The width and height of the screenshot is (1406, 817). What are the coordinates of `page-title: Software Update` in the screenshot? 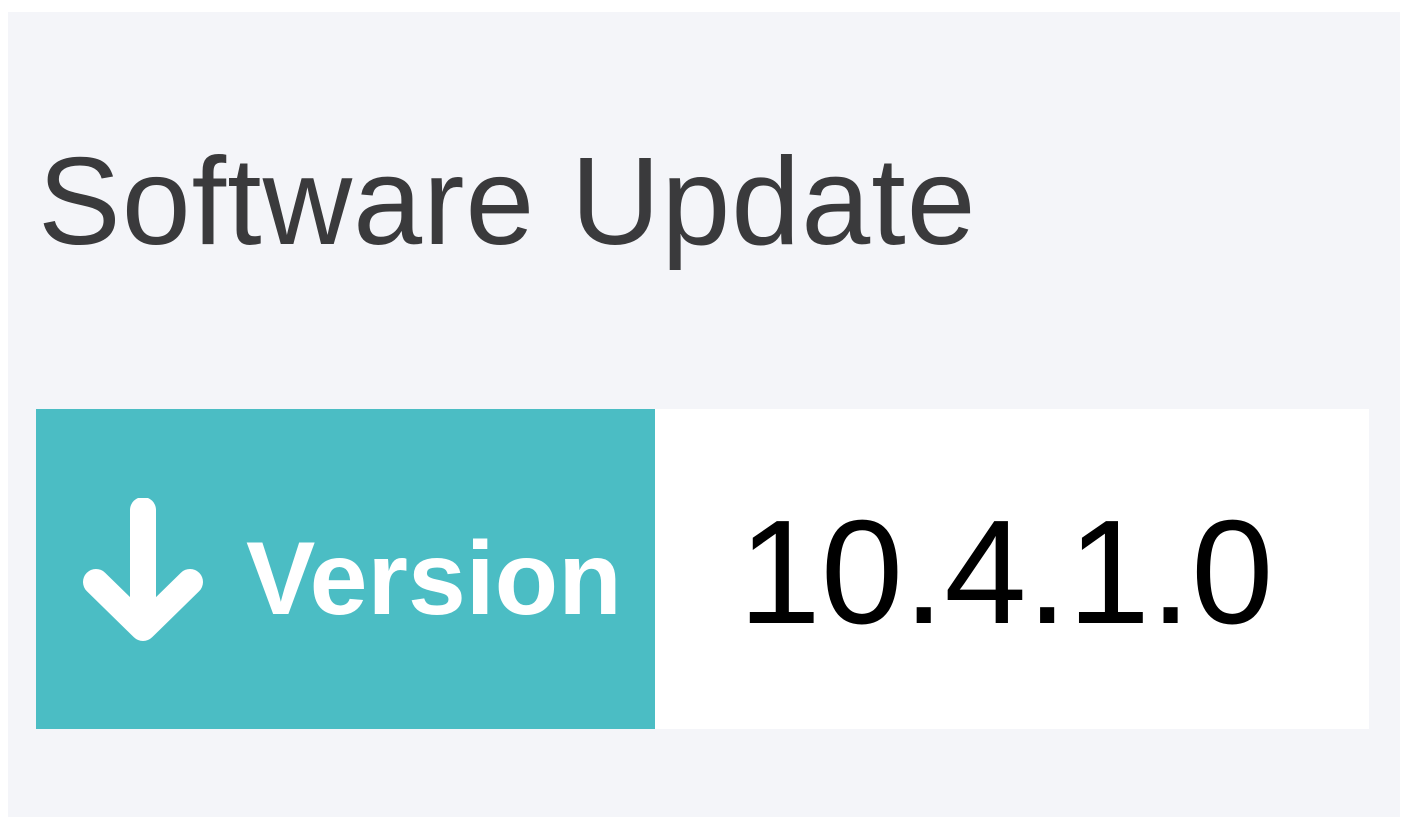 It's located at (507, 202).